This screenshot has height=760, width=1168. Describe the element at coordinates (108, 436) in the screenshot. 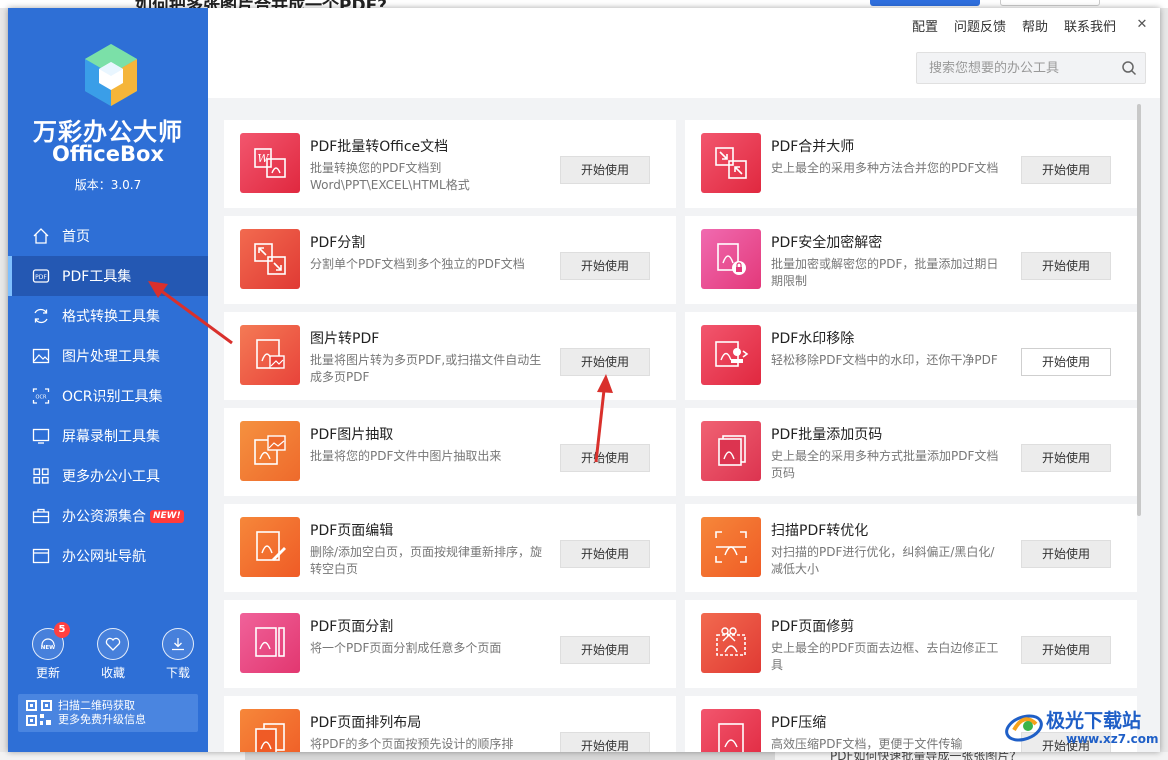

I see `sidebar-item-screen-record: 屏幕录制工具集` at that location.